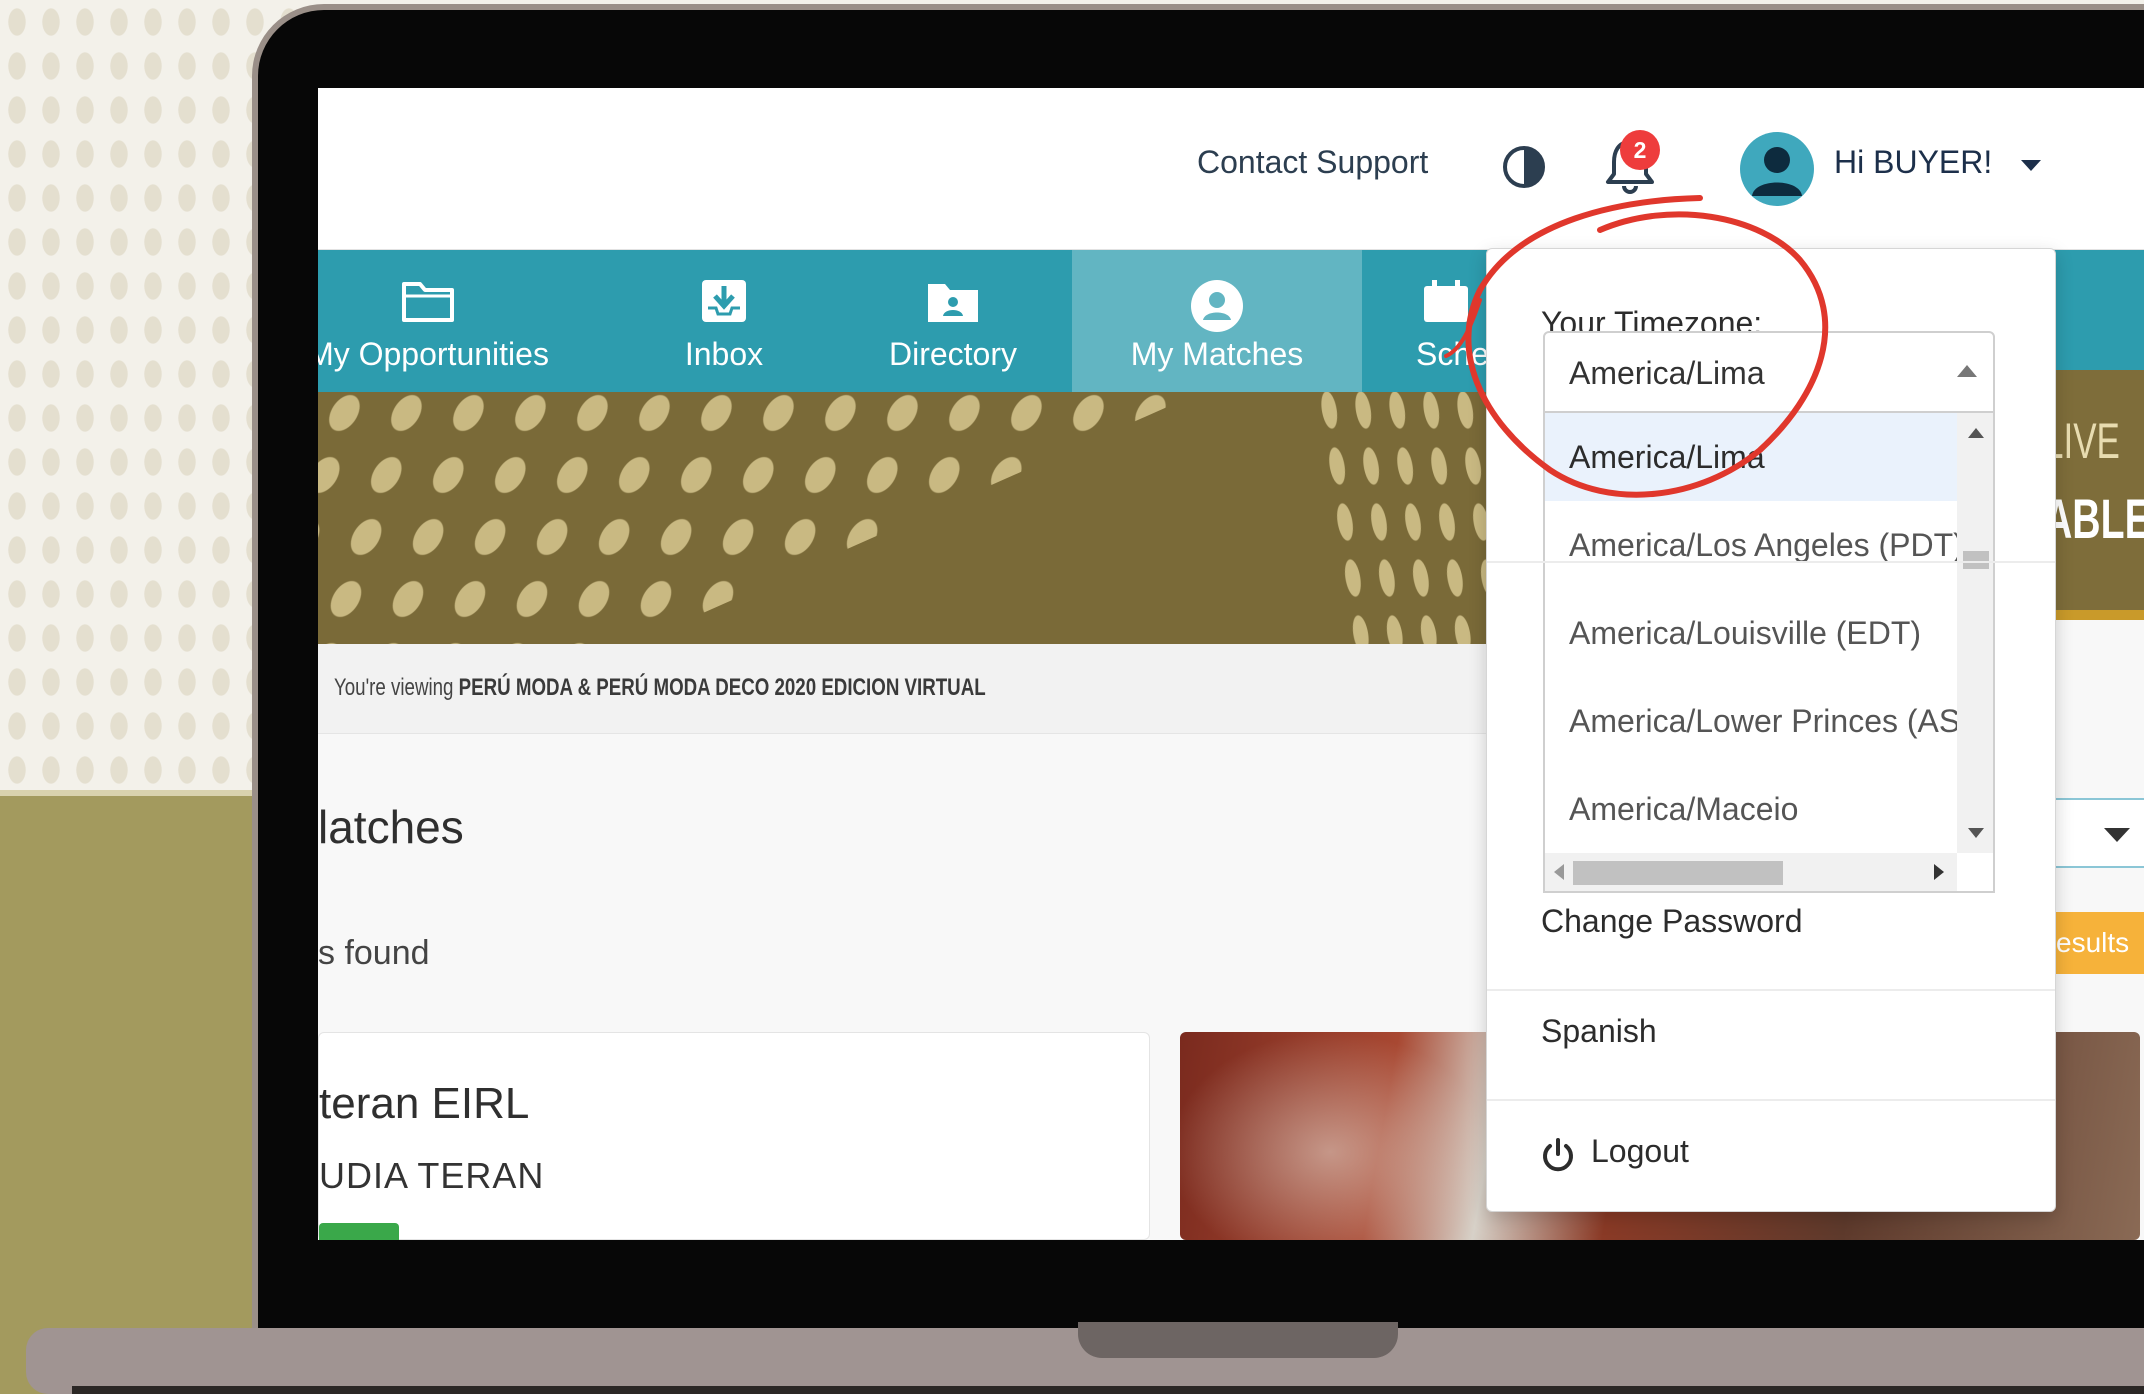  What do you see at coordinates (1217, 306) in the screenshot?
I see `user-circle-icon` at bounding box center [1217, 306].